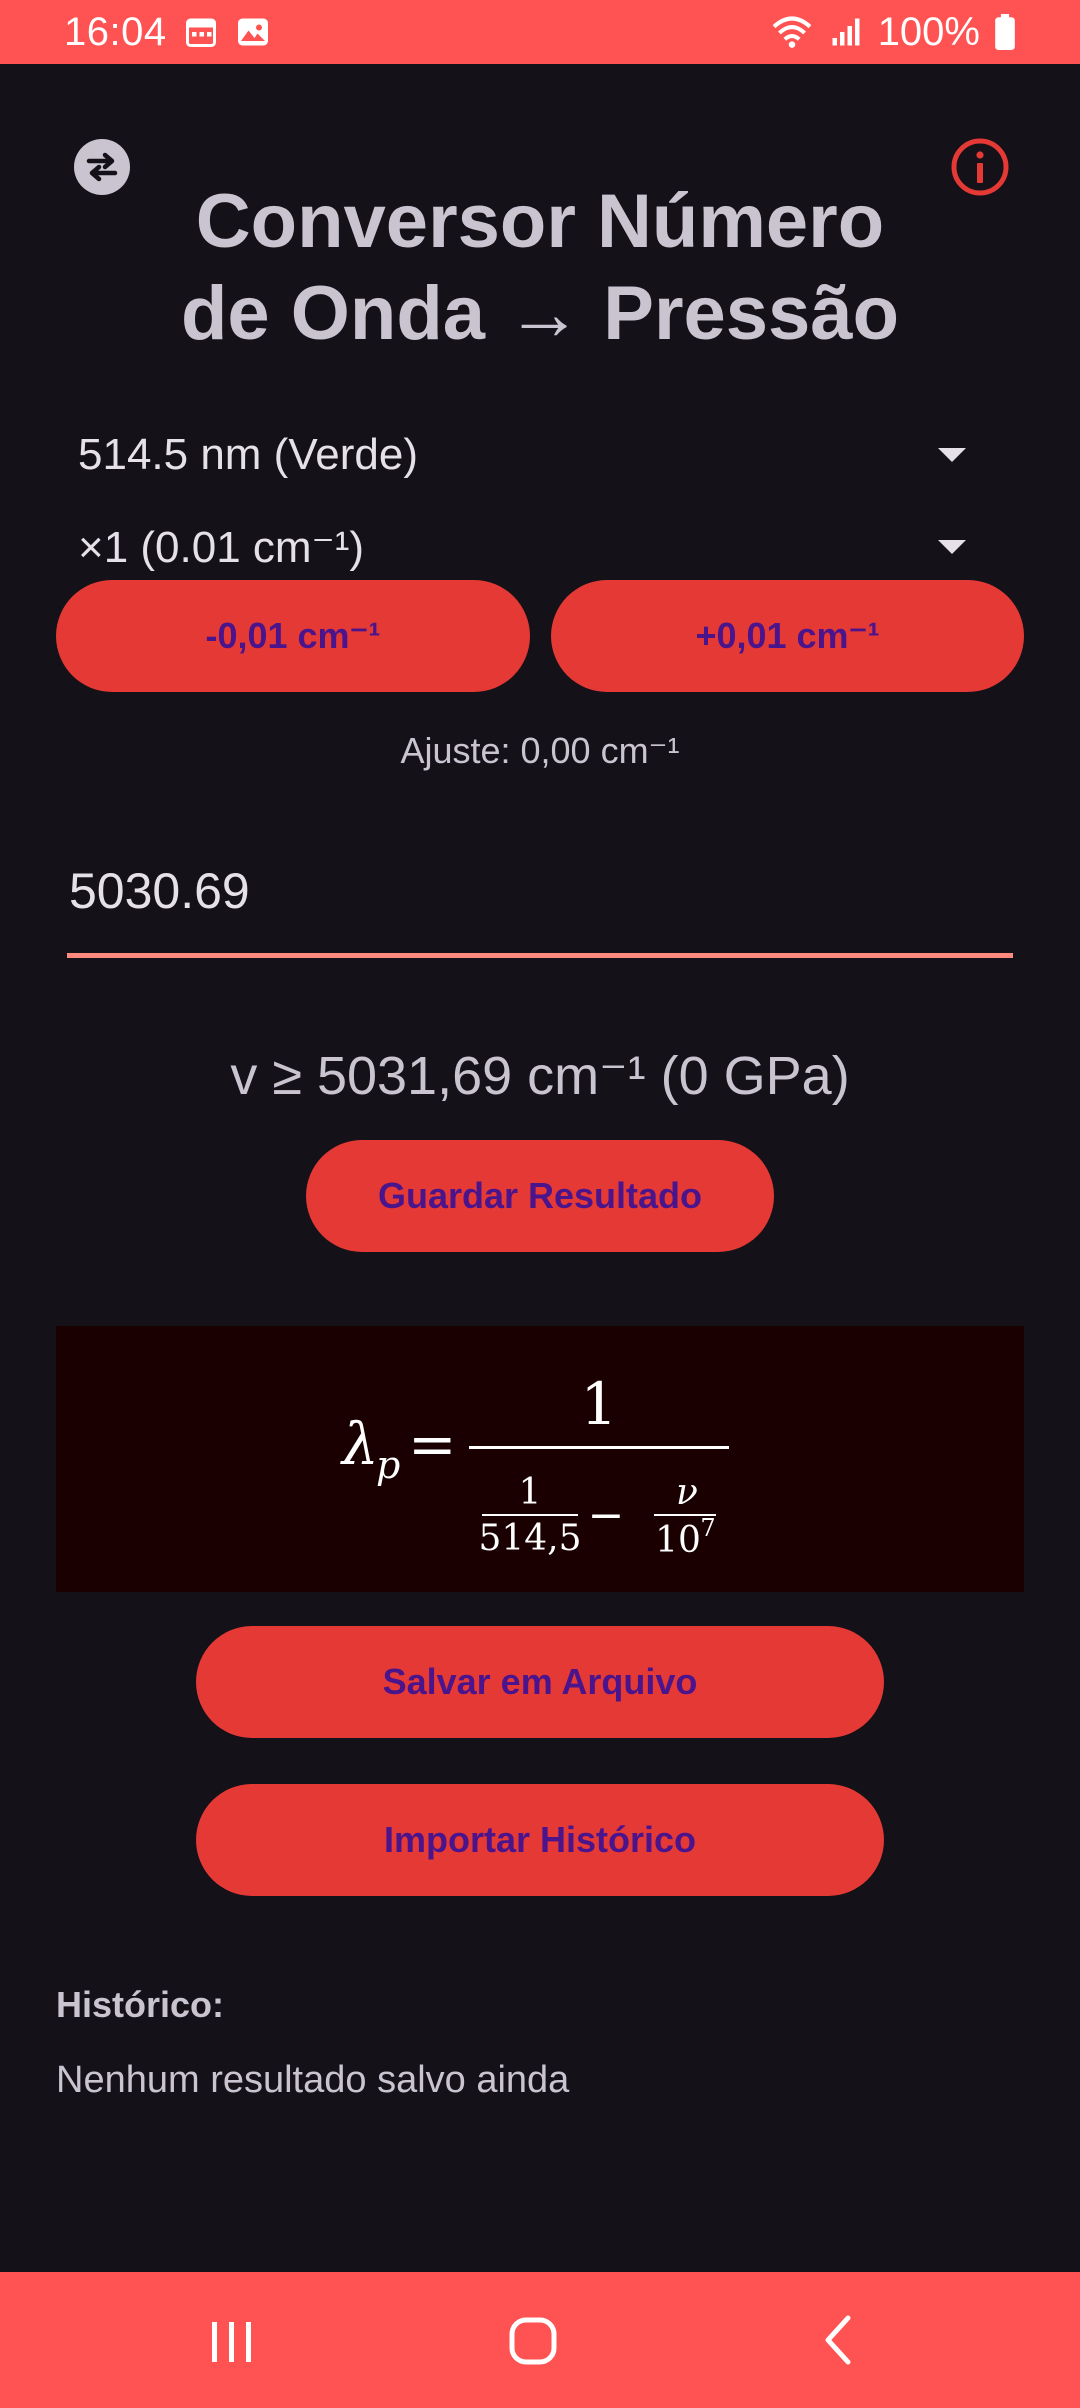 This screenshot has height=2408, width=1080. I want to click on recents-button, so click(232, 2340).